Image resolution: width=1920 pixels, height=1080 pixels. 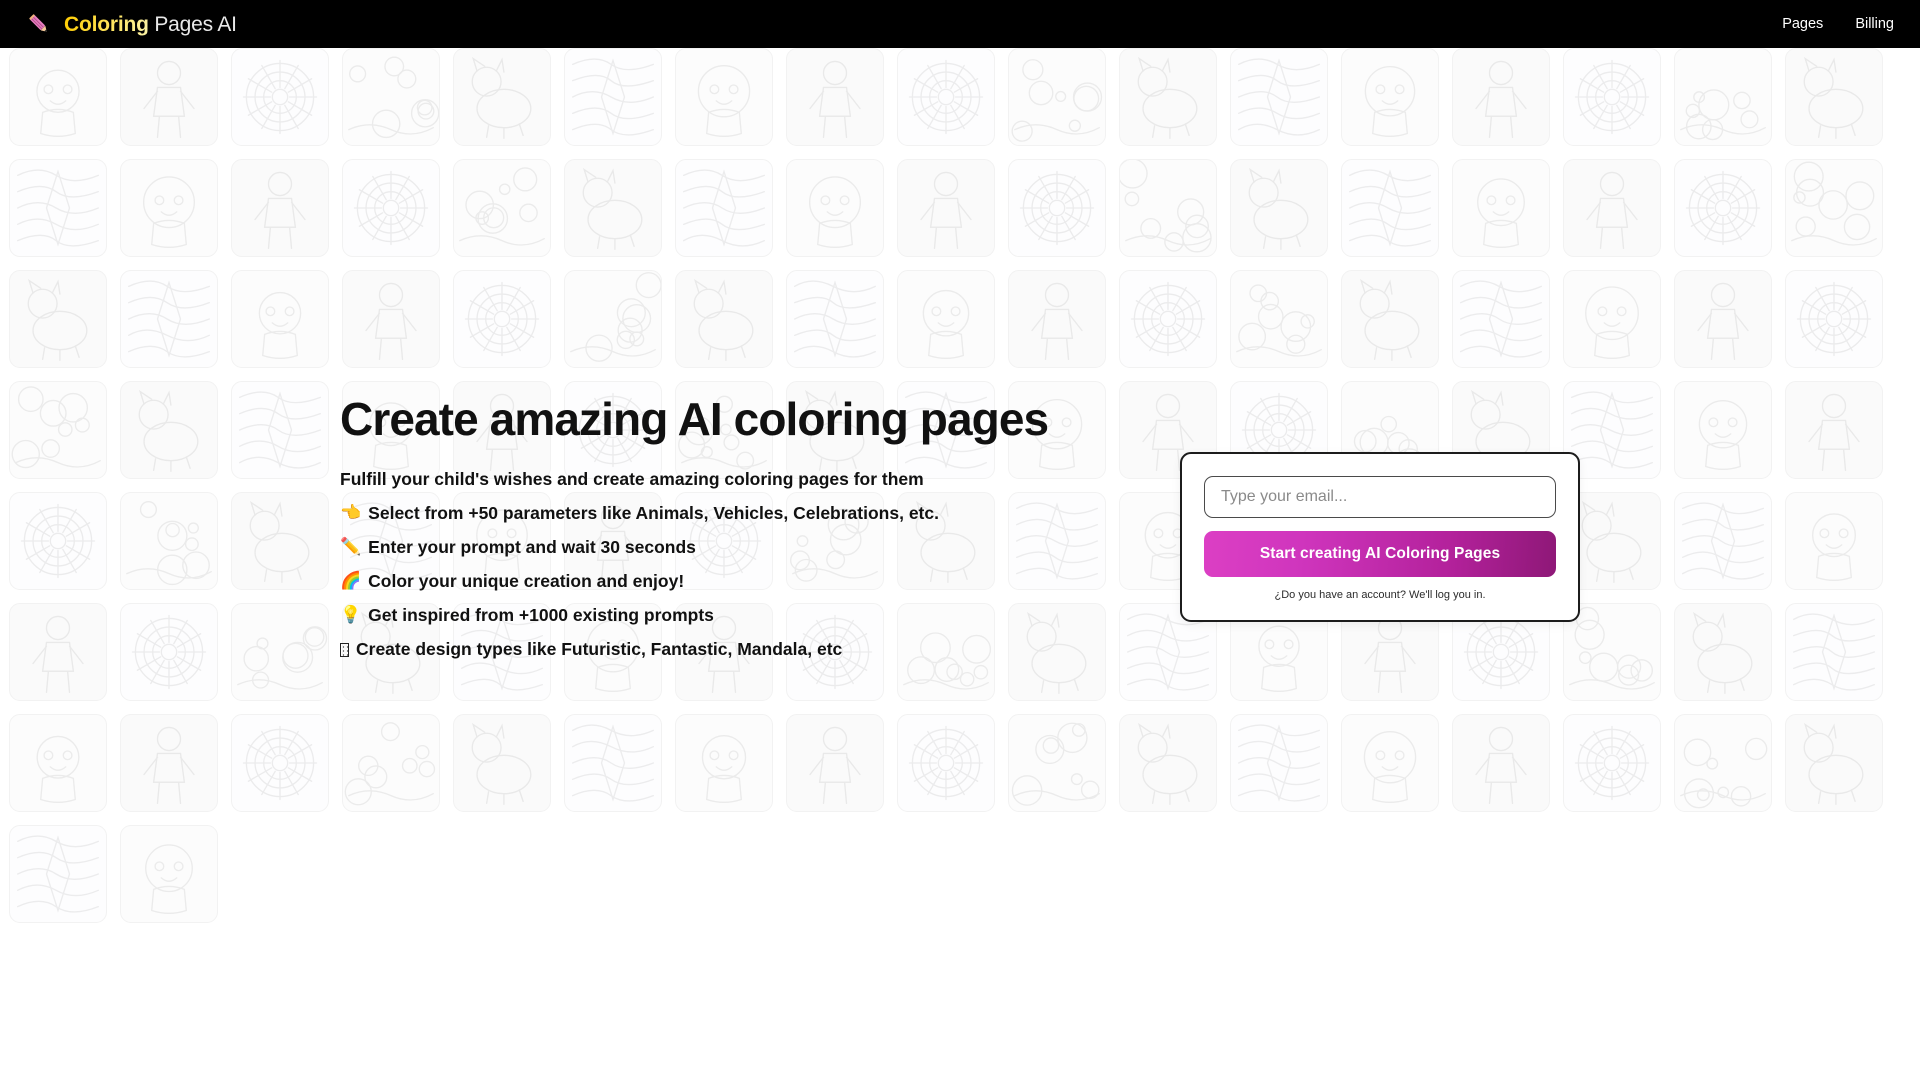 I want to click on email-field, so click(x=1380, y=497).